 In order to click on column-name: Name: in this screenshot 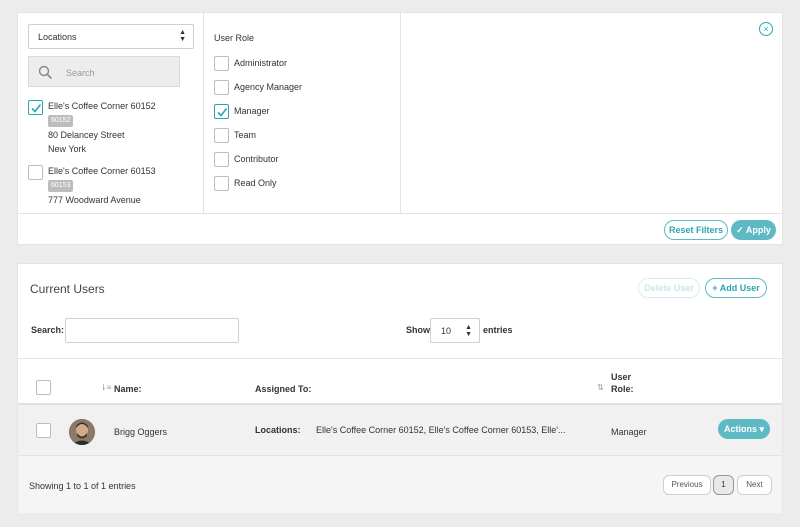, I will do `click(128, 389)`.